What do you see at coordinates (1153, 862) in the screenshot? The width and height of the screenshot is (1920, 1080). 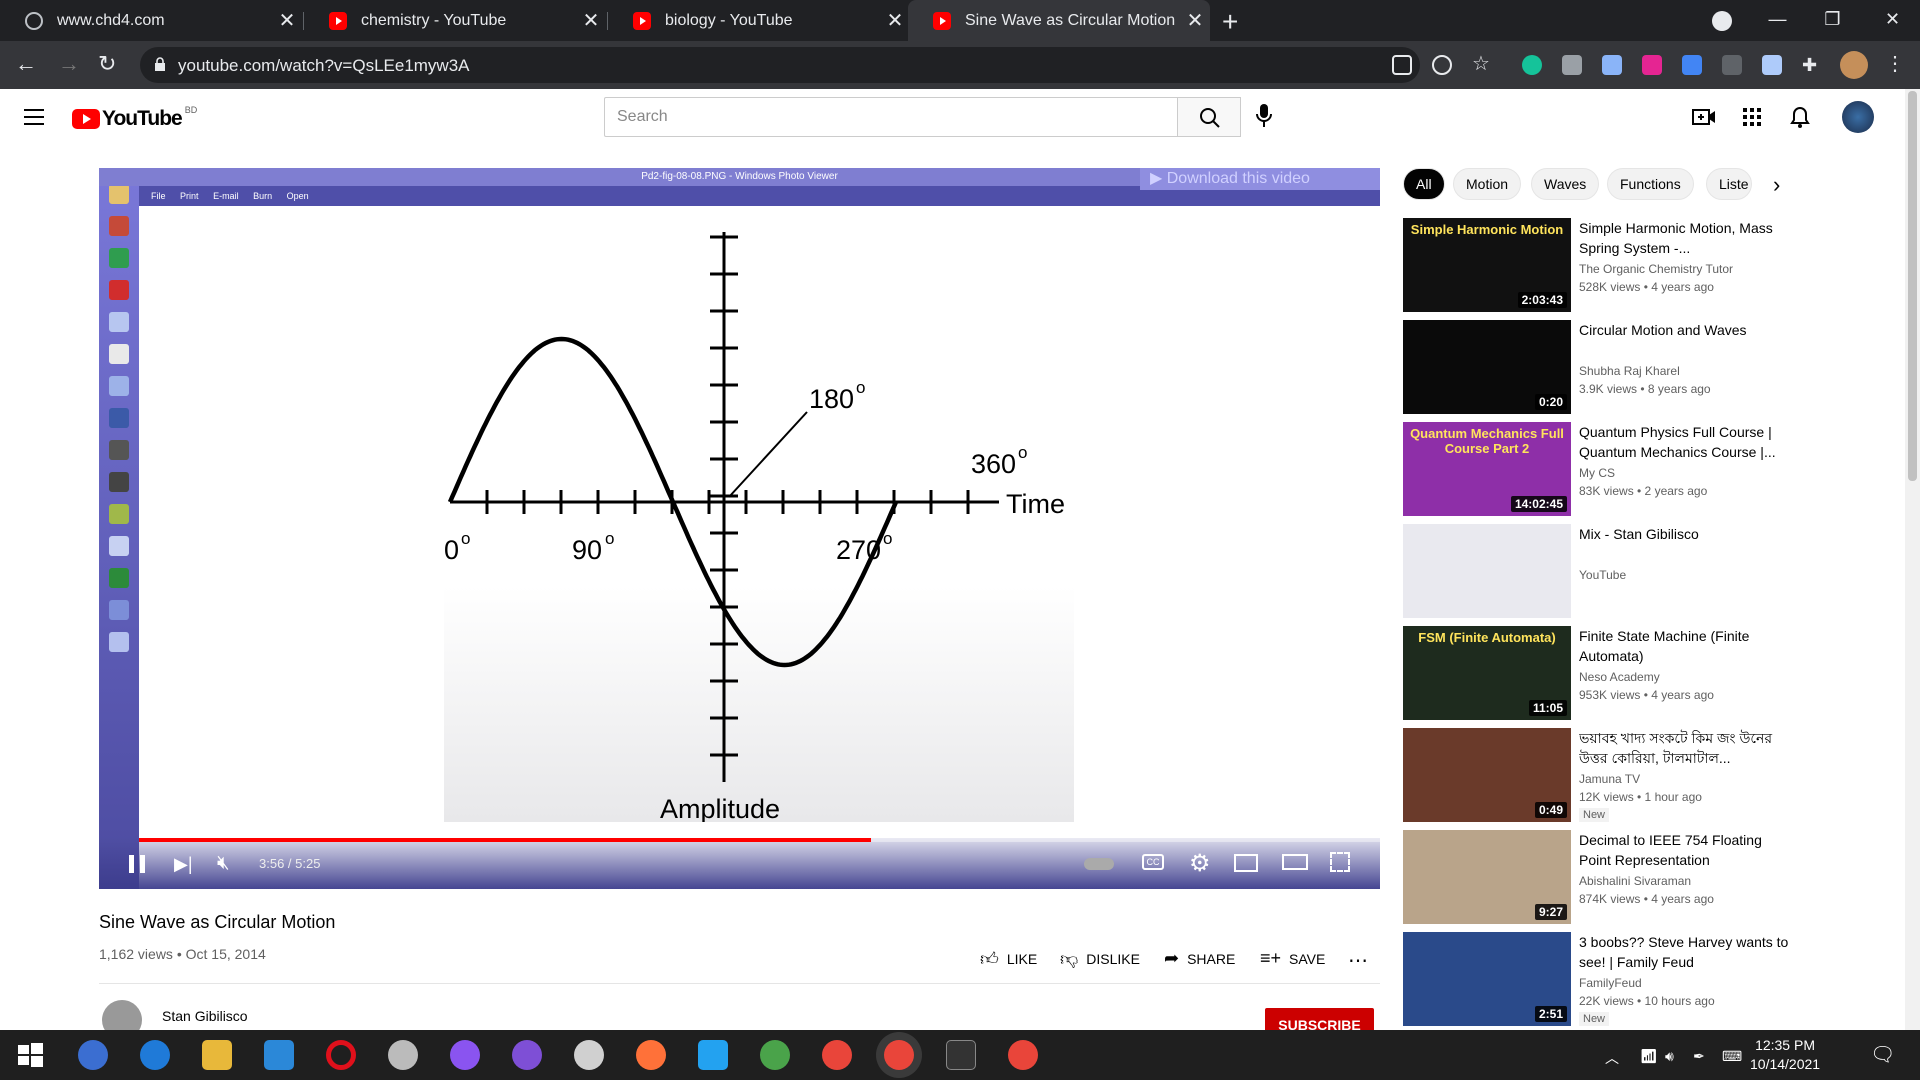 I see `captions-icon: CC` at bounding box center [1153, 862].